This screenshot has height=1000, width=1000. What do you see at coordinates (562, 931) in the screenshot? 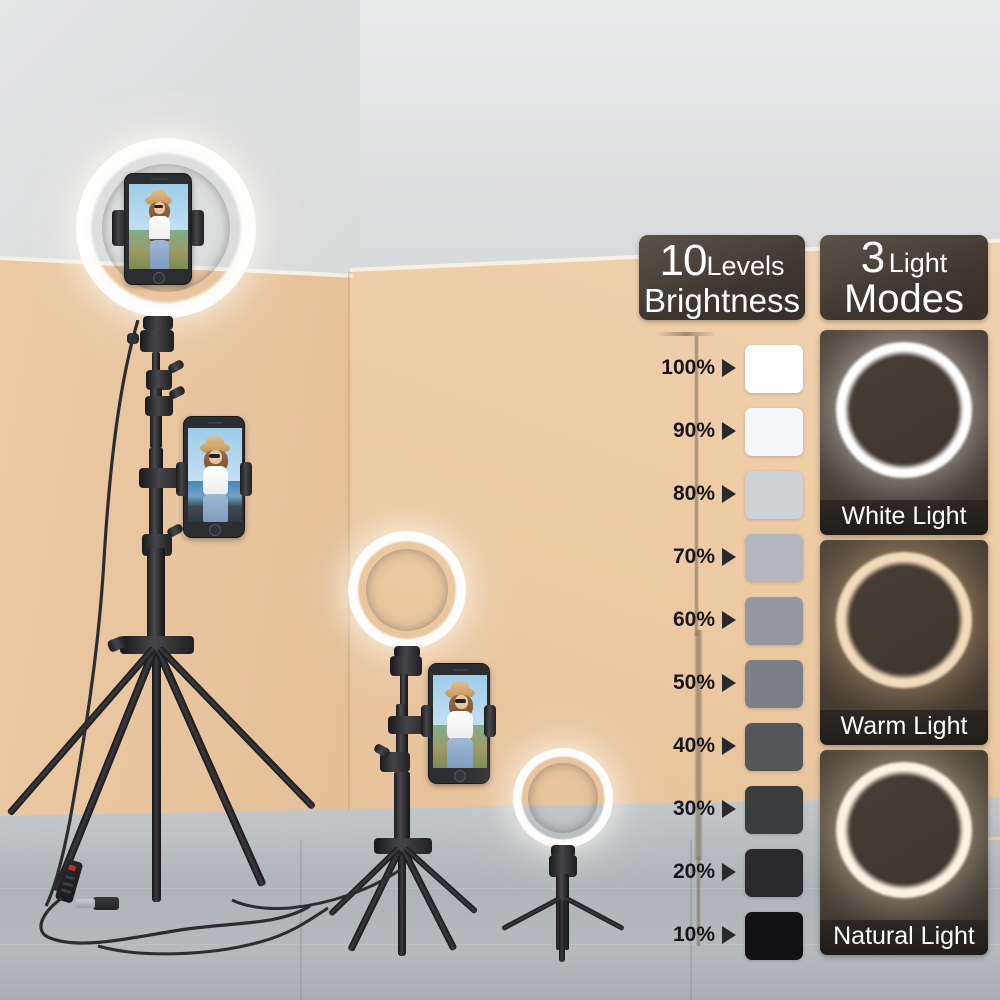
I see `mini-leg-center` at bounding box center [562, 931].